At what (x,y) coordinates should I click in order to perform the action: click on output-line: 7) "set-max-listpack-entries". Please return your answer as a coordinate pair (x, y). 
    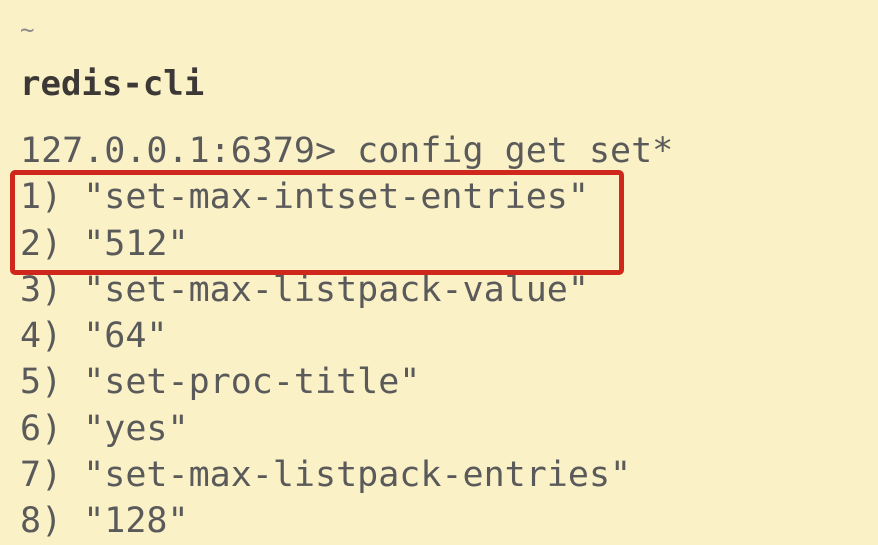
    Looking at the image, I should click on (326, 475).